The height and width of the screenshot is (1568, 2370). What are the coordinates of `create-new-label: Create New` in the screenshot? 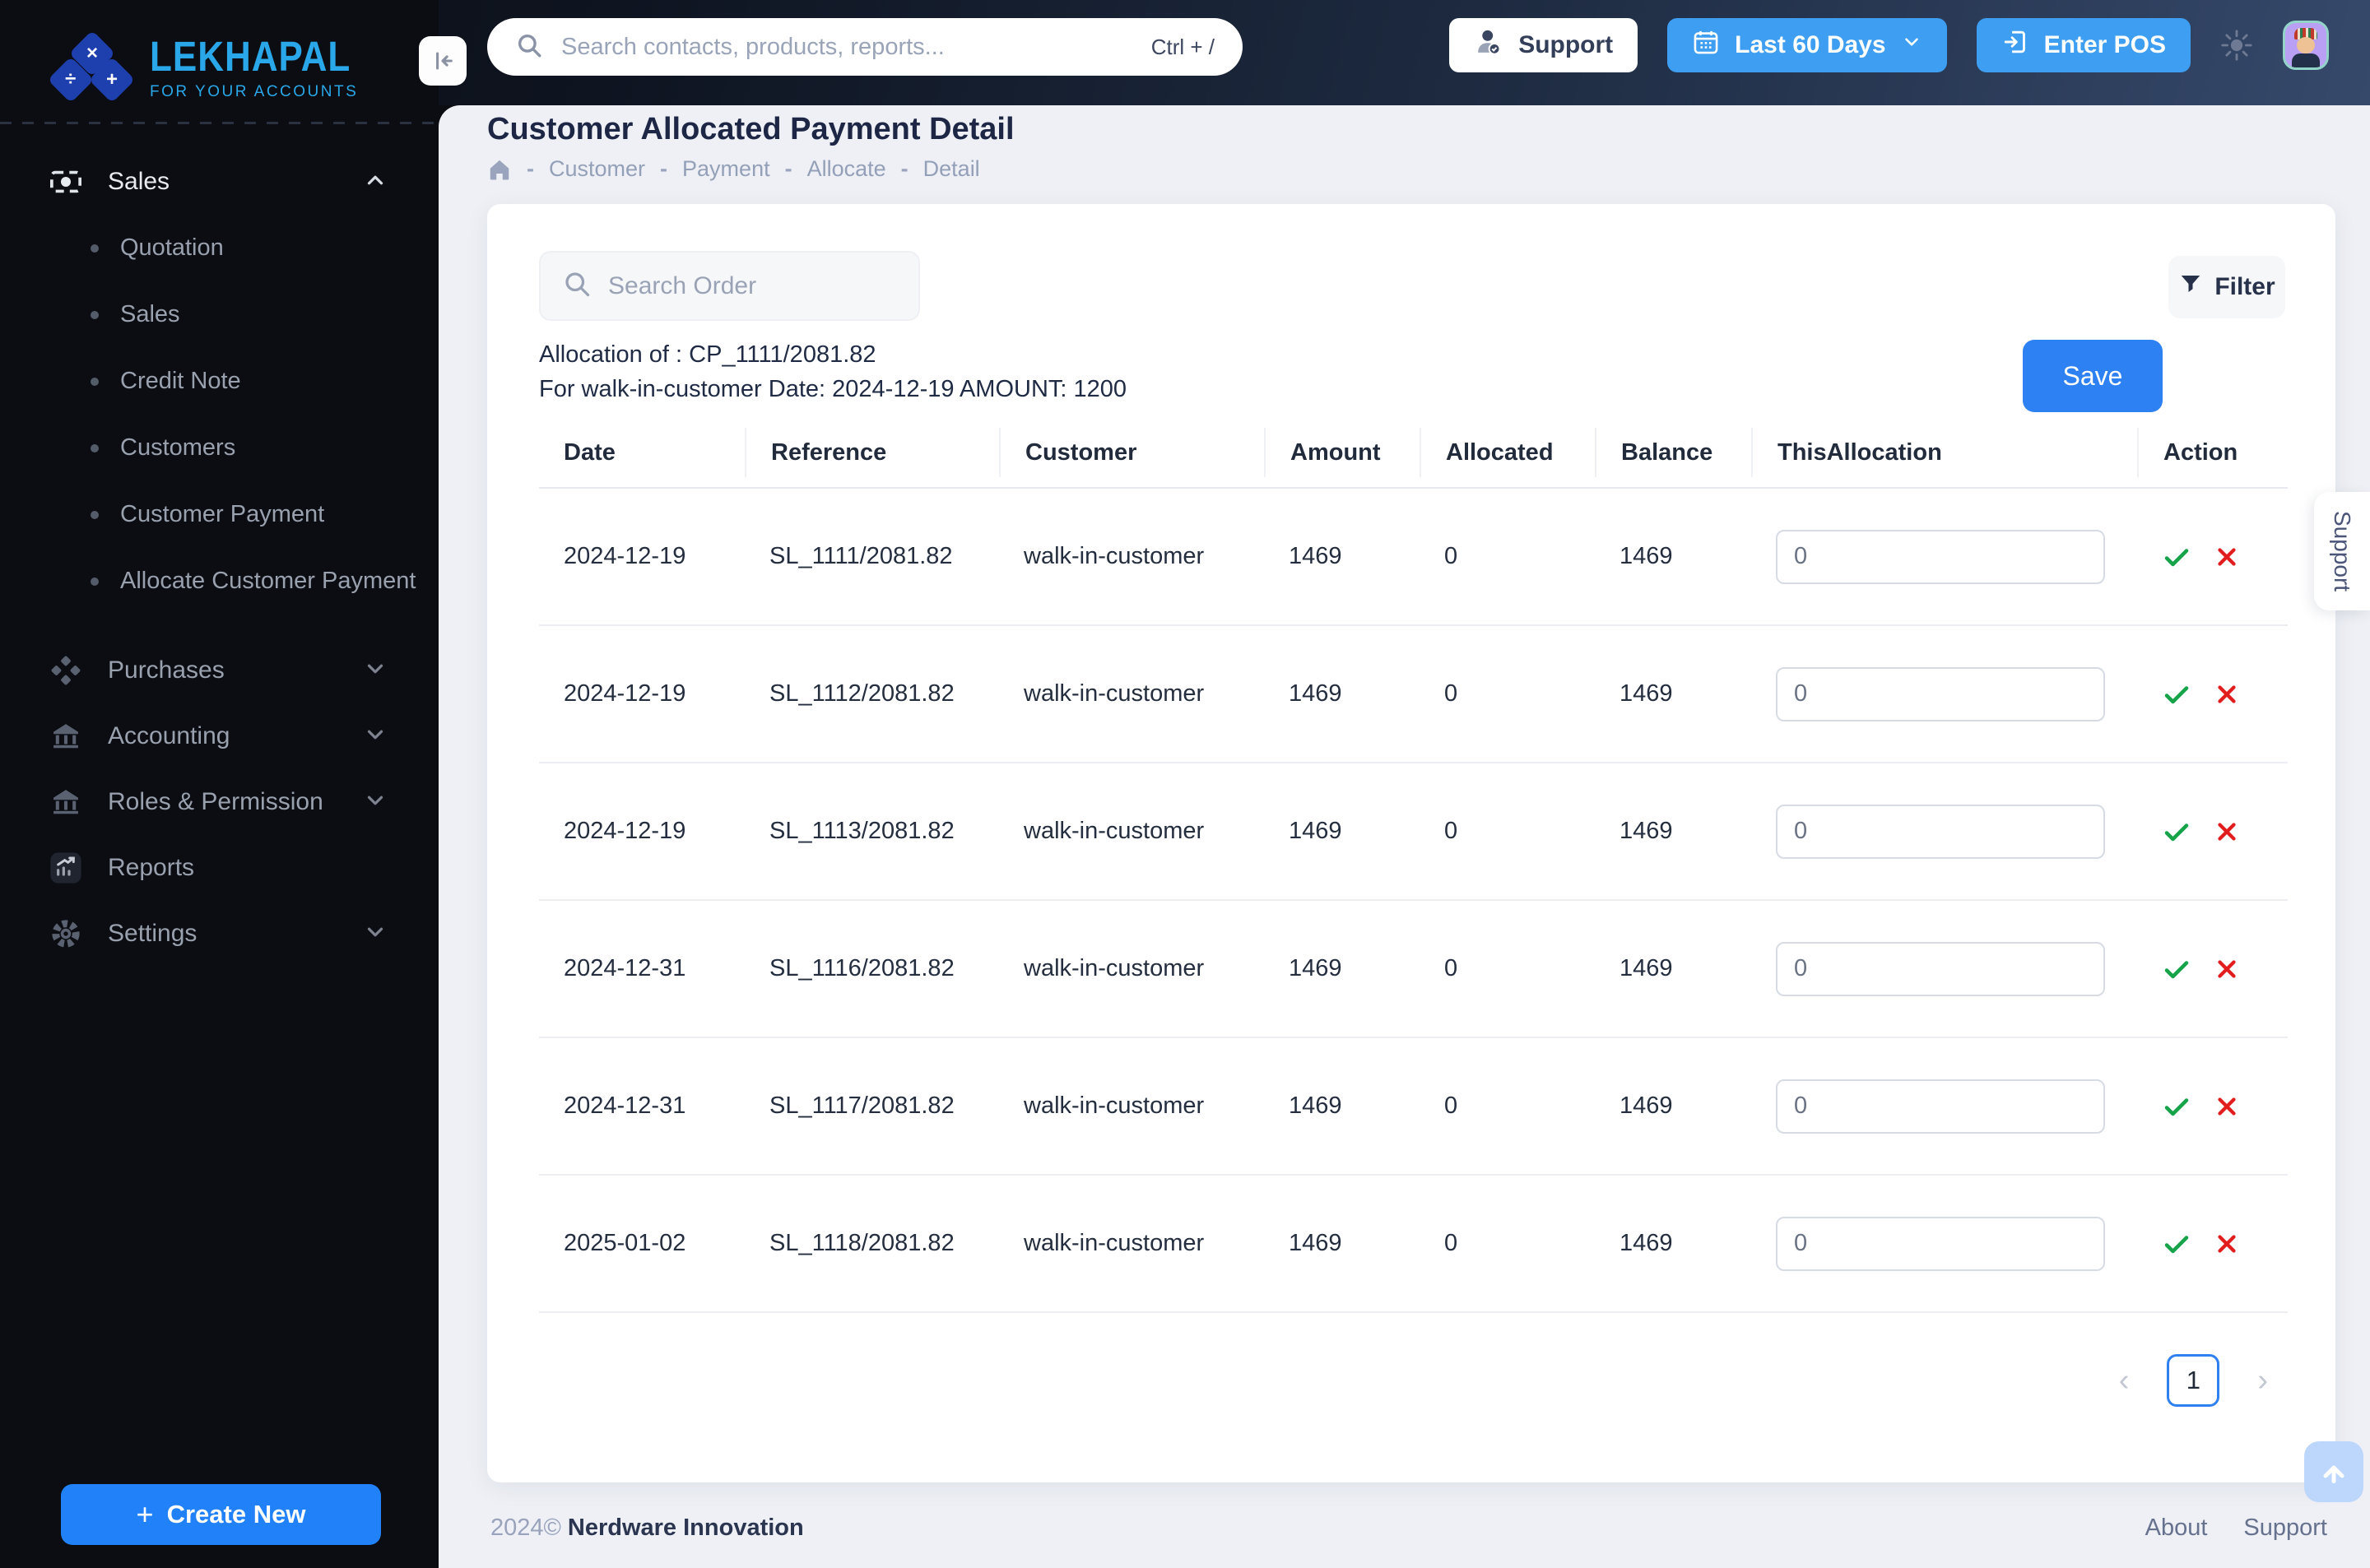 It's located at (236, 1514).